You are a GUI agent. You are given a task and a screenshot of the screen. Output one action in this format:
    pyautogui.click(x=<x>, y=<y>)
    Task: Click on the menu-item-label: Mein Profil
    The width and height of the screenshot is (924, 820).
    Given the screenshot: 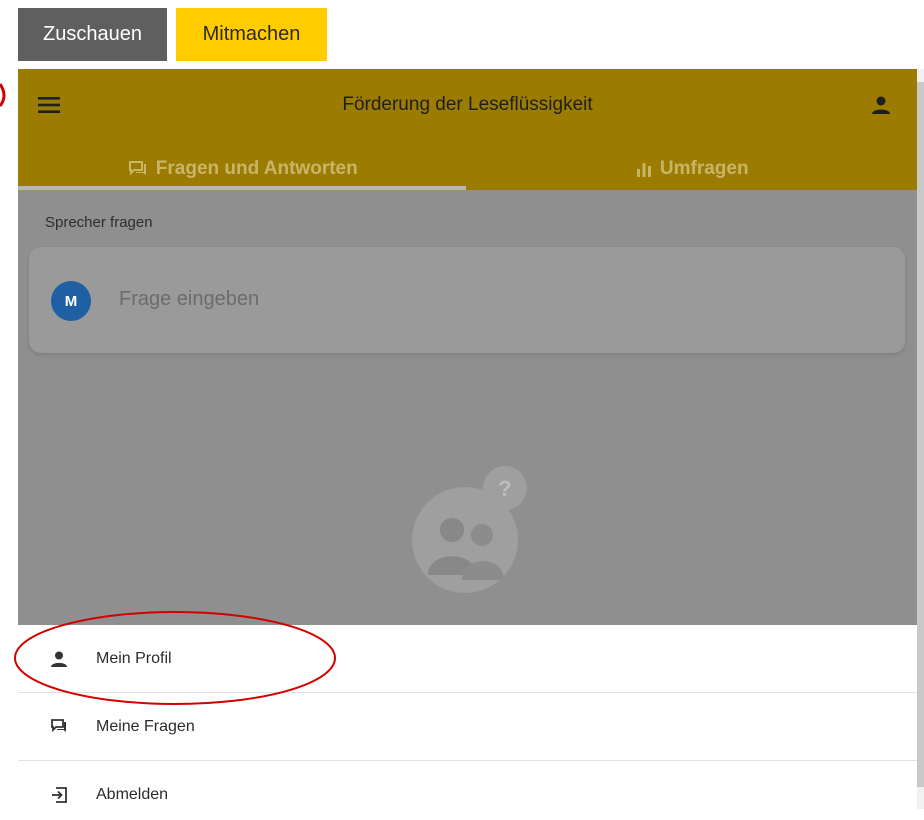 What is the action you would take?
    pyautogui.click(x=134, y=658)
    